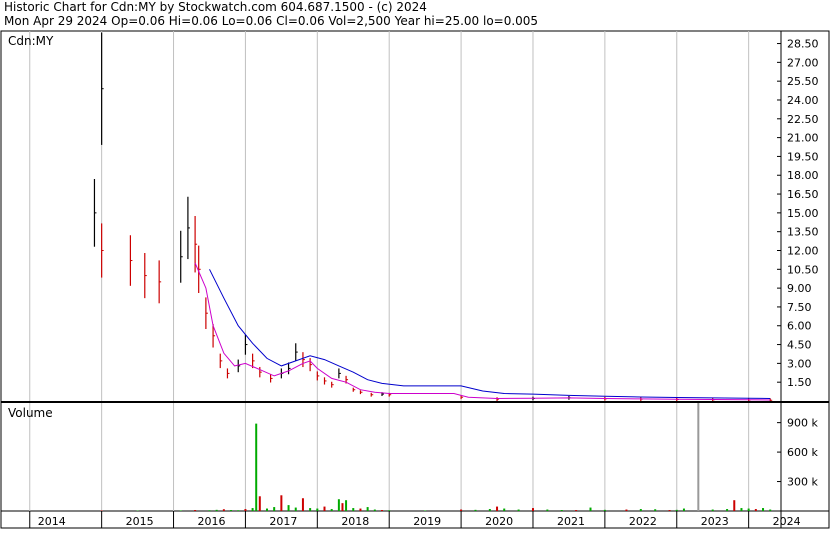 The height and width of the screenshot is (543, 830). I want to click on price-tick-label: 7.50, so click(799, 307).